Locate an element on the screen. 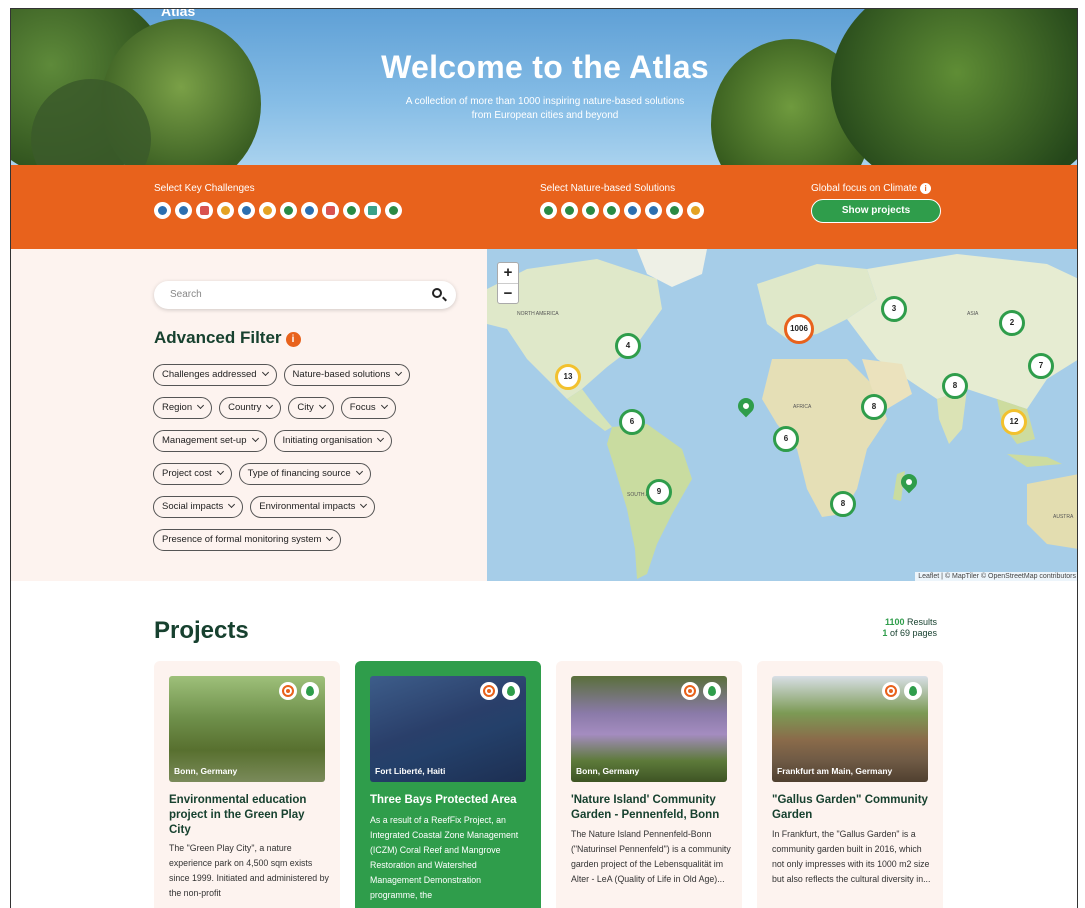 This screenshot has height=908, width=1085. show-projects-button: Show projects is located at coordinates (876, 211).